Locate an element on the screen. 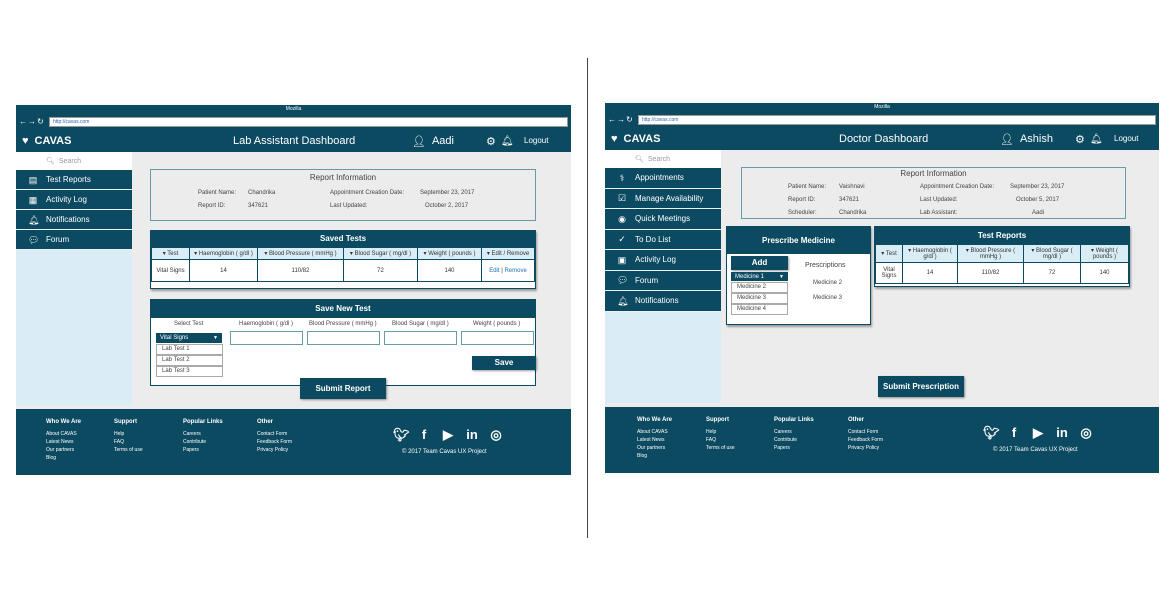 This screenshot has width=1173, height=596. col-edit-remove: ▾ Edit / Remove is located at coordinates (508, 253).